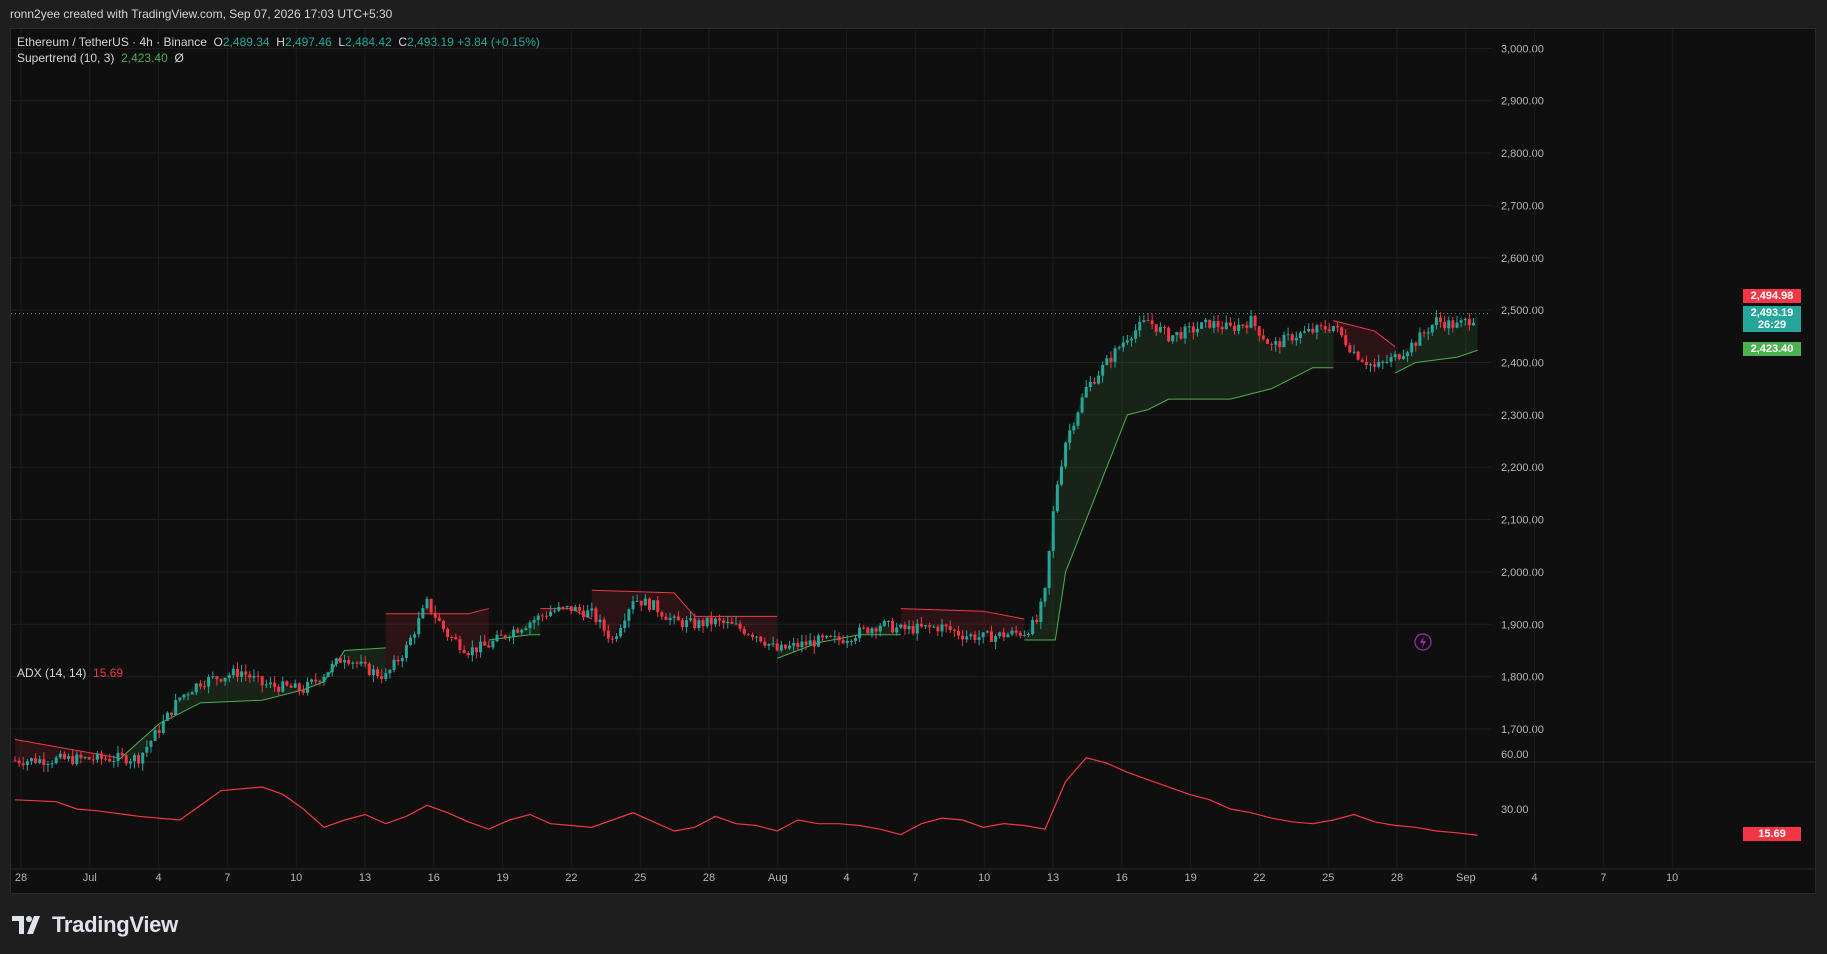 The height and width of the screenshot is (954, 1827). Describe the element at coordinates (1772, 349) in the screenshot. I see `supertrend-price-tag: 2,423.40` at that location.